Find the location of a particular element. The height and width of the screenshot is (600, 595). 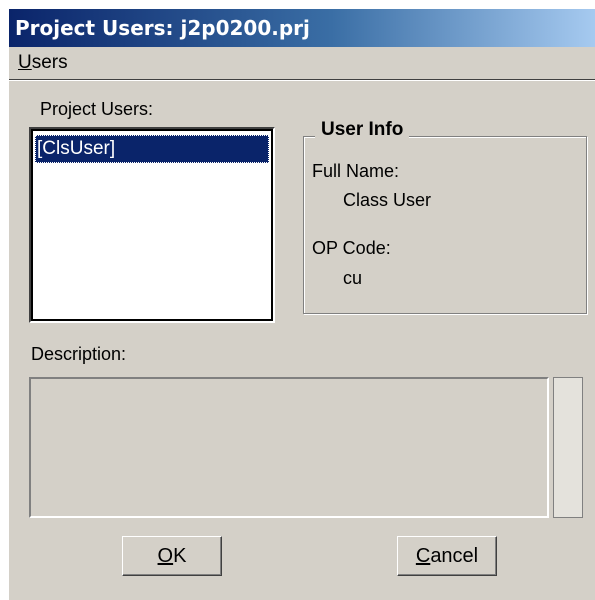

cancel-button: Cancel is located at coordinates (447, 556).